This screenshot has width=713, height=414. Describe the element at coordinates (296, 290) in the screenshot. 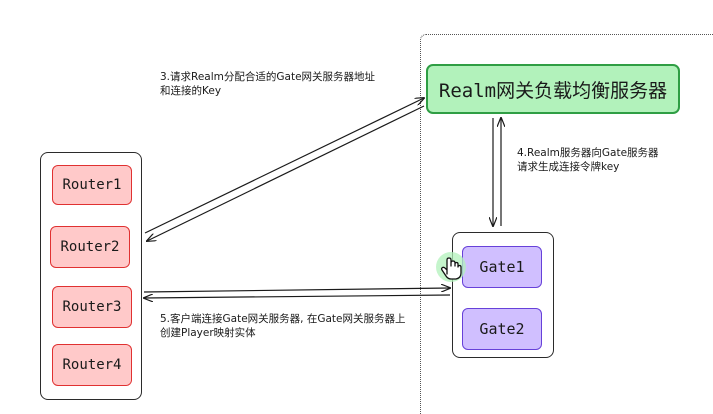

I see `arrow-router3-to-gate1` at that location.